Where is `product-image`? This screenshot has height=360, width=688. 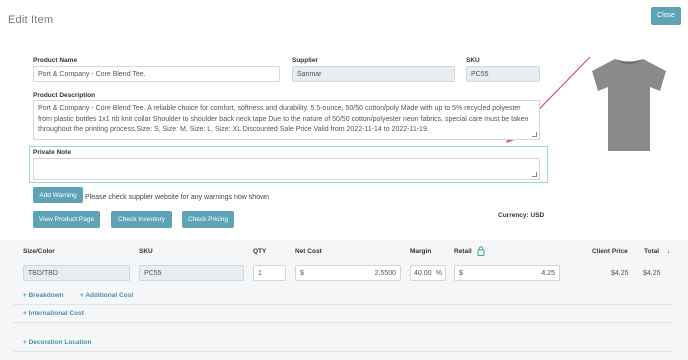 product-image is located at coordinates (629, 105).